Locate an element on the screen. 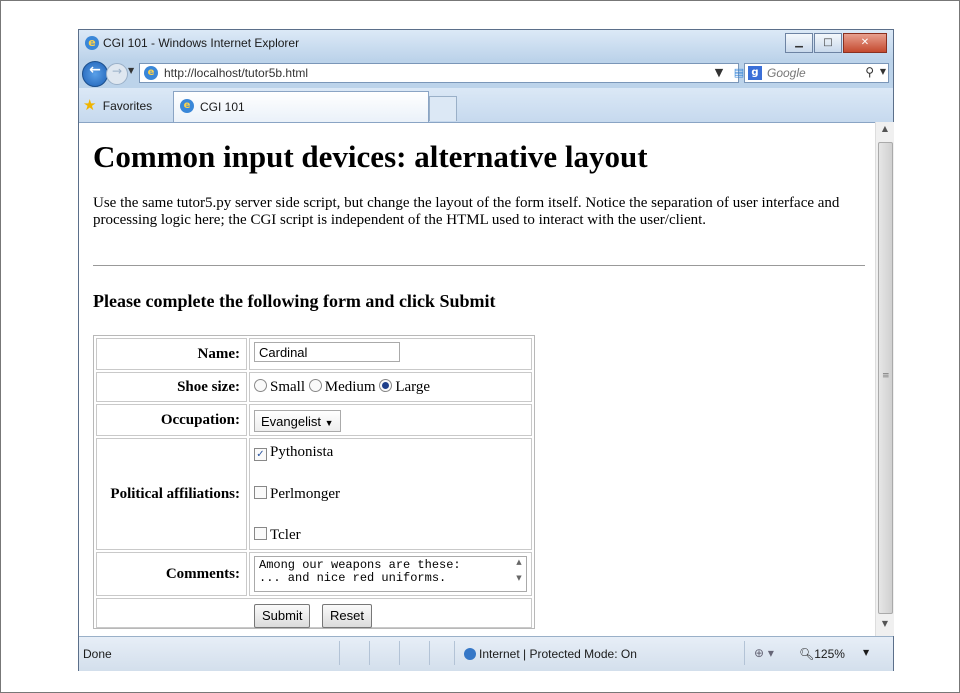 The width and height of the screenshot is (960, 693). vertical-scrollbar: ▲ ≡ ▼ is located at coordinates (884, 379).